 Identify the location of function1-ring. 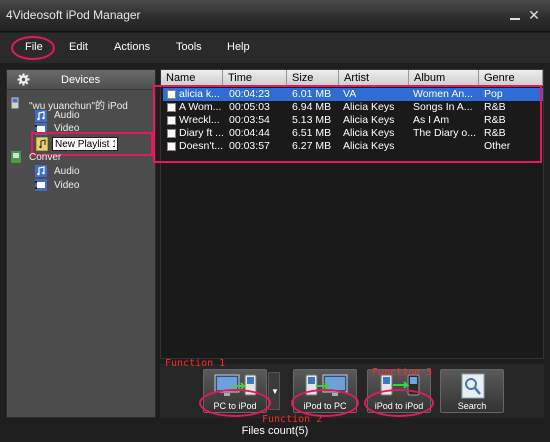
(235, 403).